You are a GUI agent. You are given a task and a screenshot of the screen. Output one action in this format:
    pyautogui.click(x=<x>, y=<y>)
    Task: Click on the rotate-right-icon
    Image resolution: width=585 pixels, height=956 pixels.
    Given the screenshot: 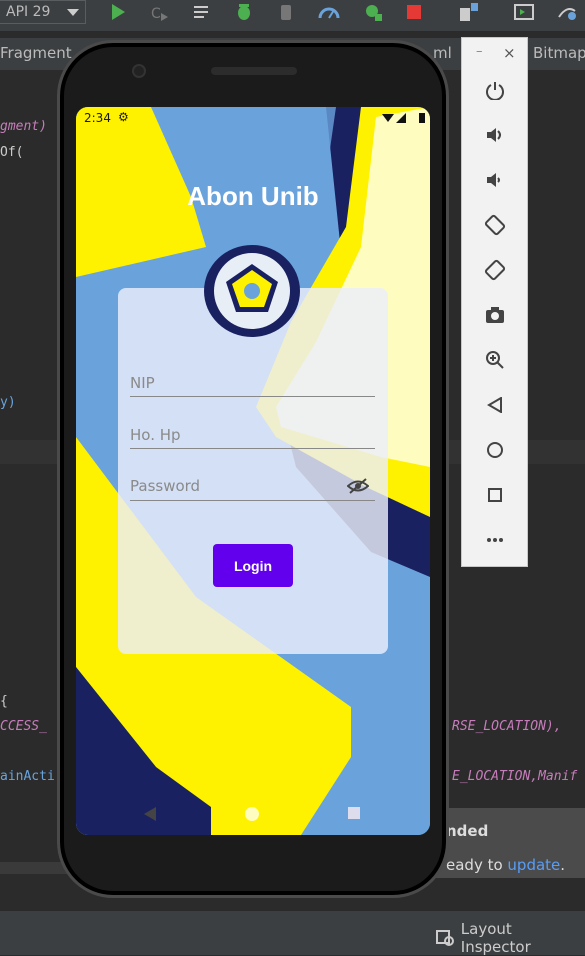 What is the action you would take?
    pyautogui.click(x=495, y=270)
    